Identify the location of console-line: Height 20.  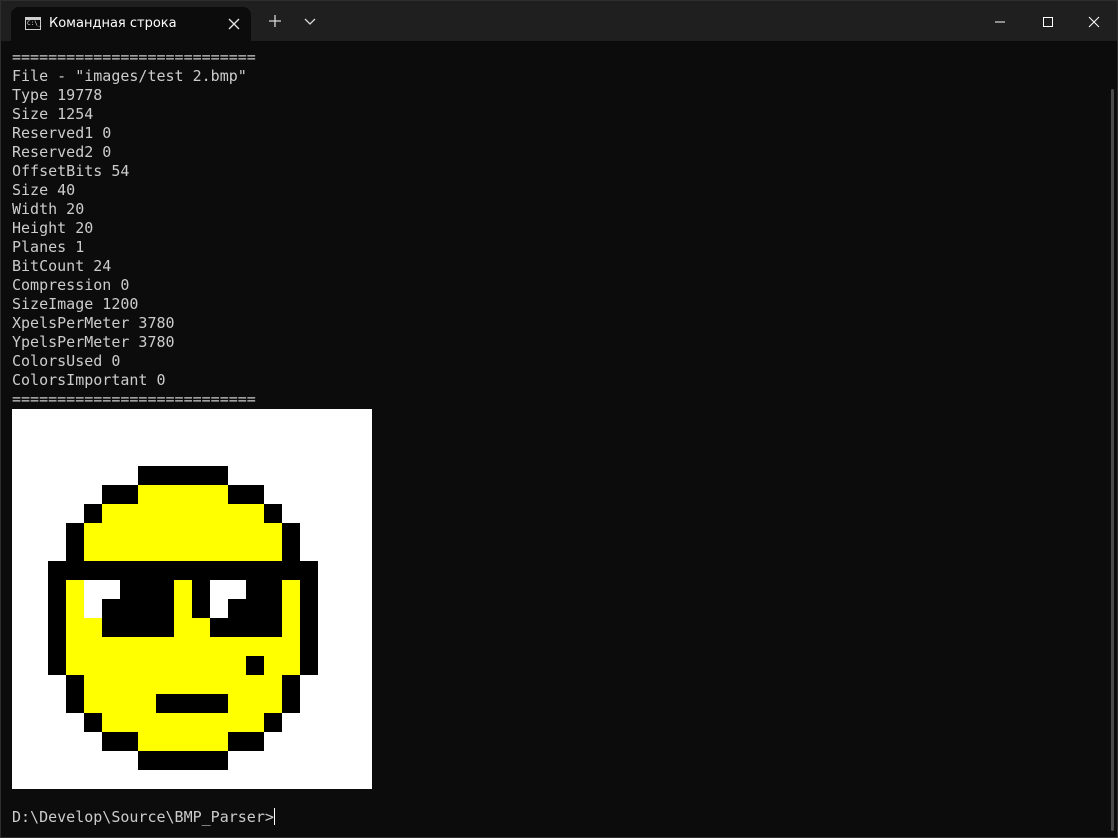
(53, 228).